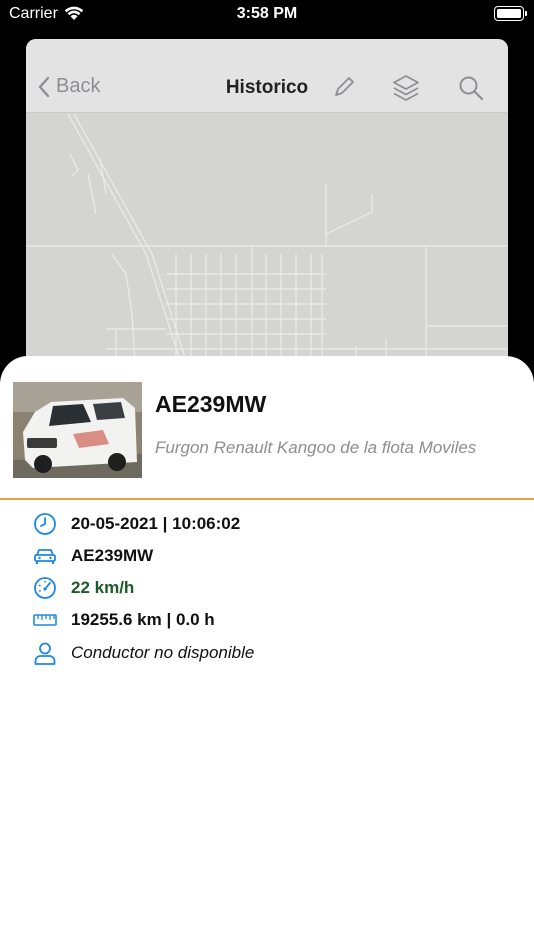 The width and height of the screenshot is (534, 950). I want to click on driver-value: Conductor no disponible, so click(163, 652).